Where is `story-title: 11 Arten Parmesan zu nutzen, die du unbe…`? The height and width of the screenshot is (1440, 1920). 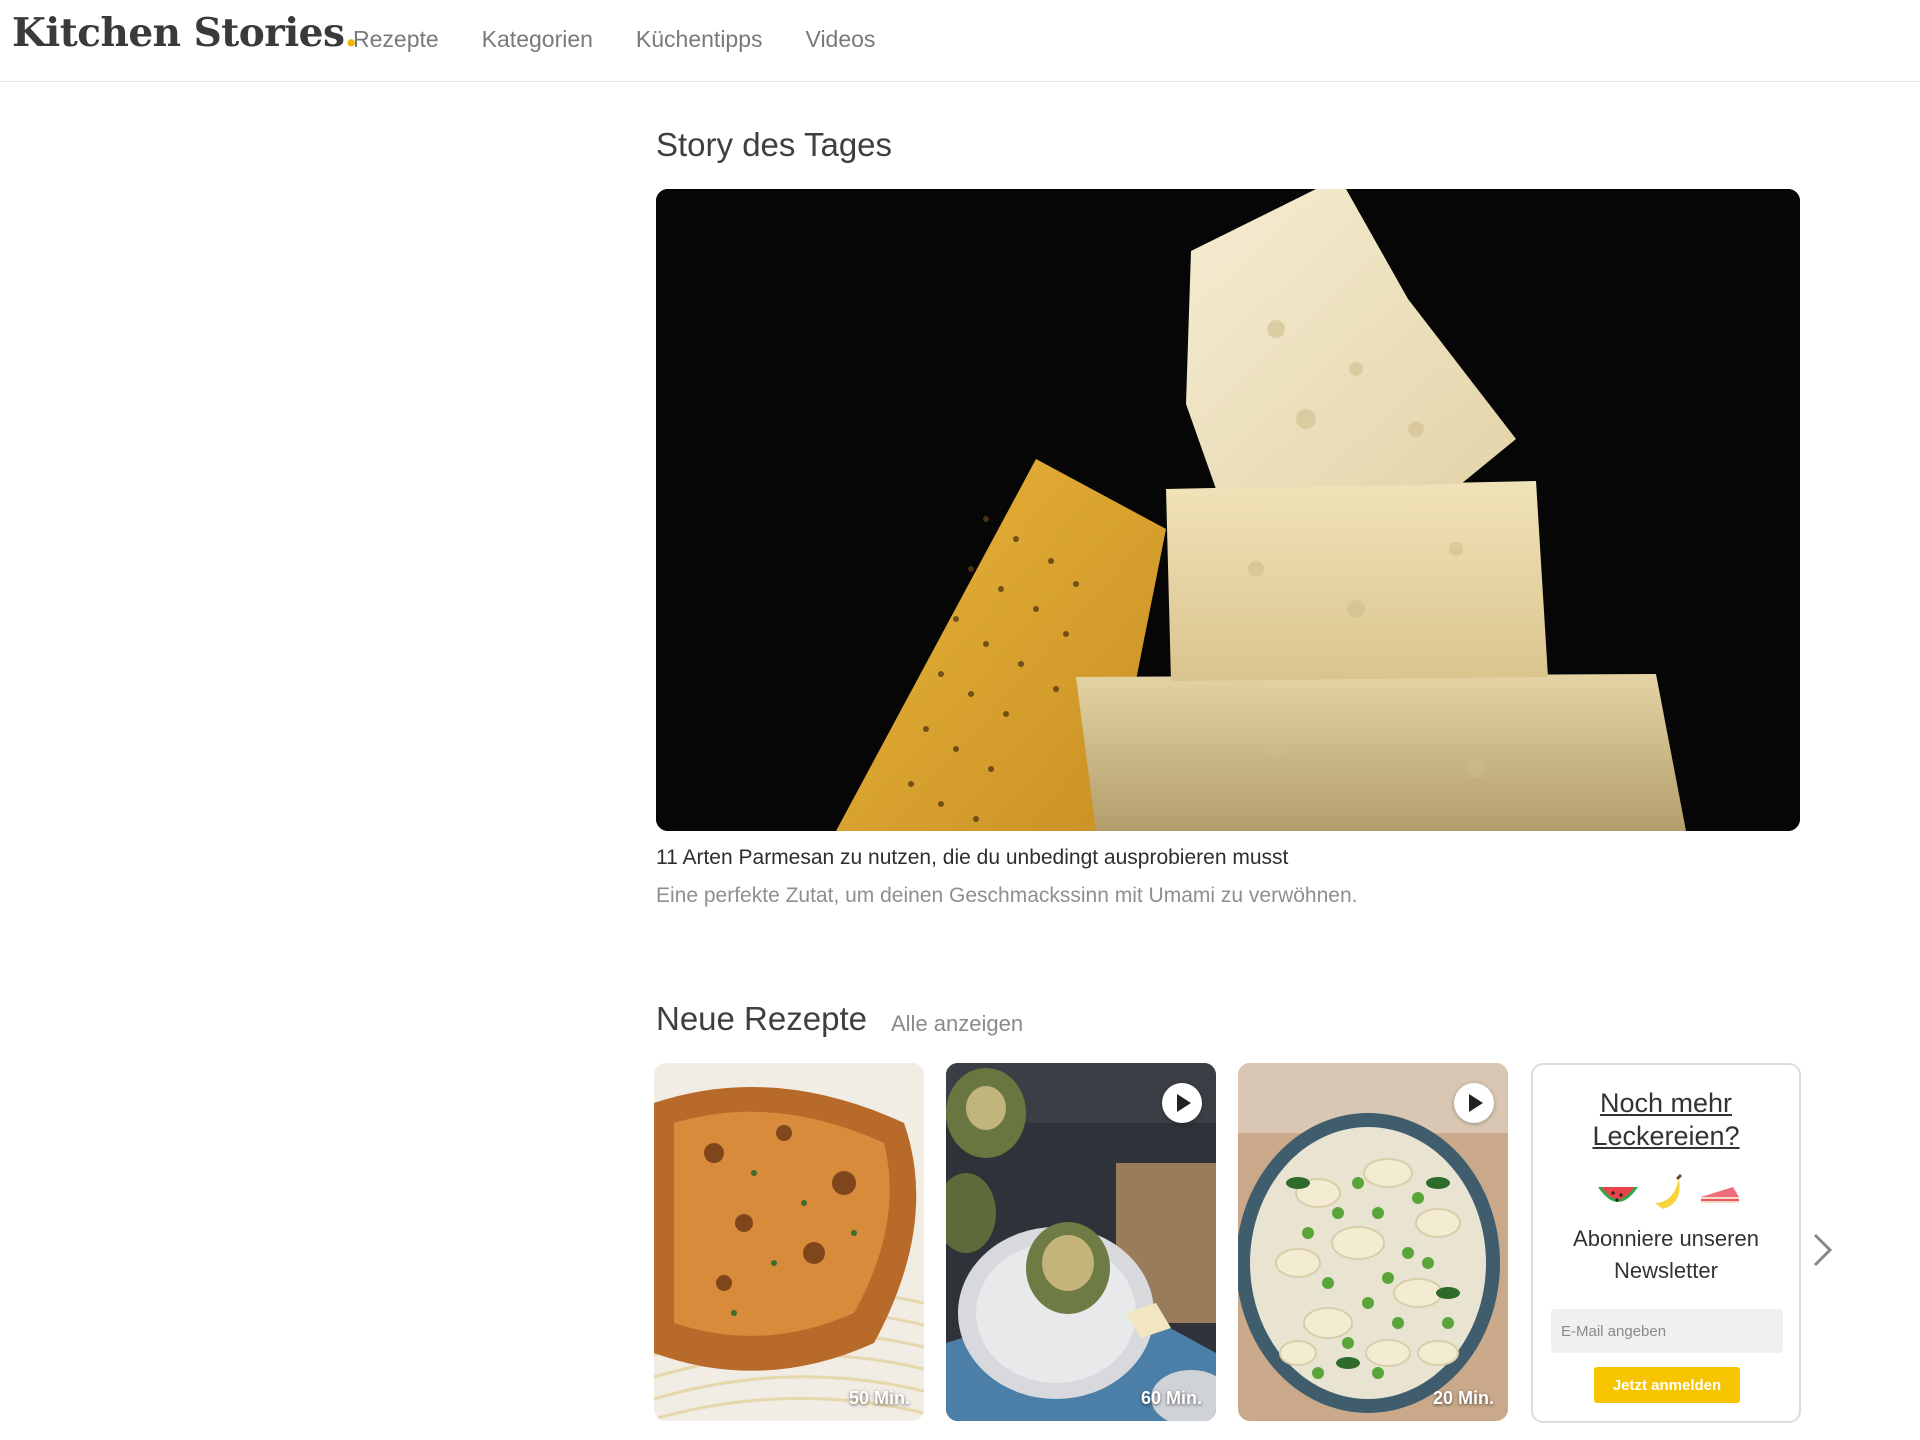 story-title: 11 Arten Parmesan zu nutzen, die du unbe… is located at coordinates (972, 858).